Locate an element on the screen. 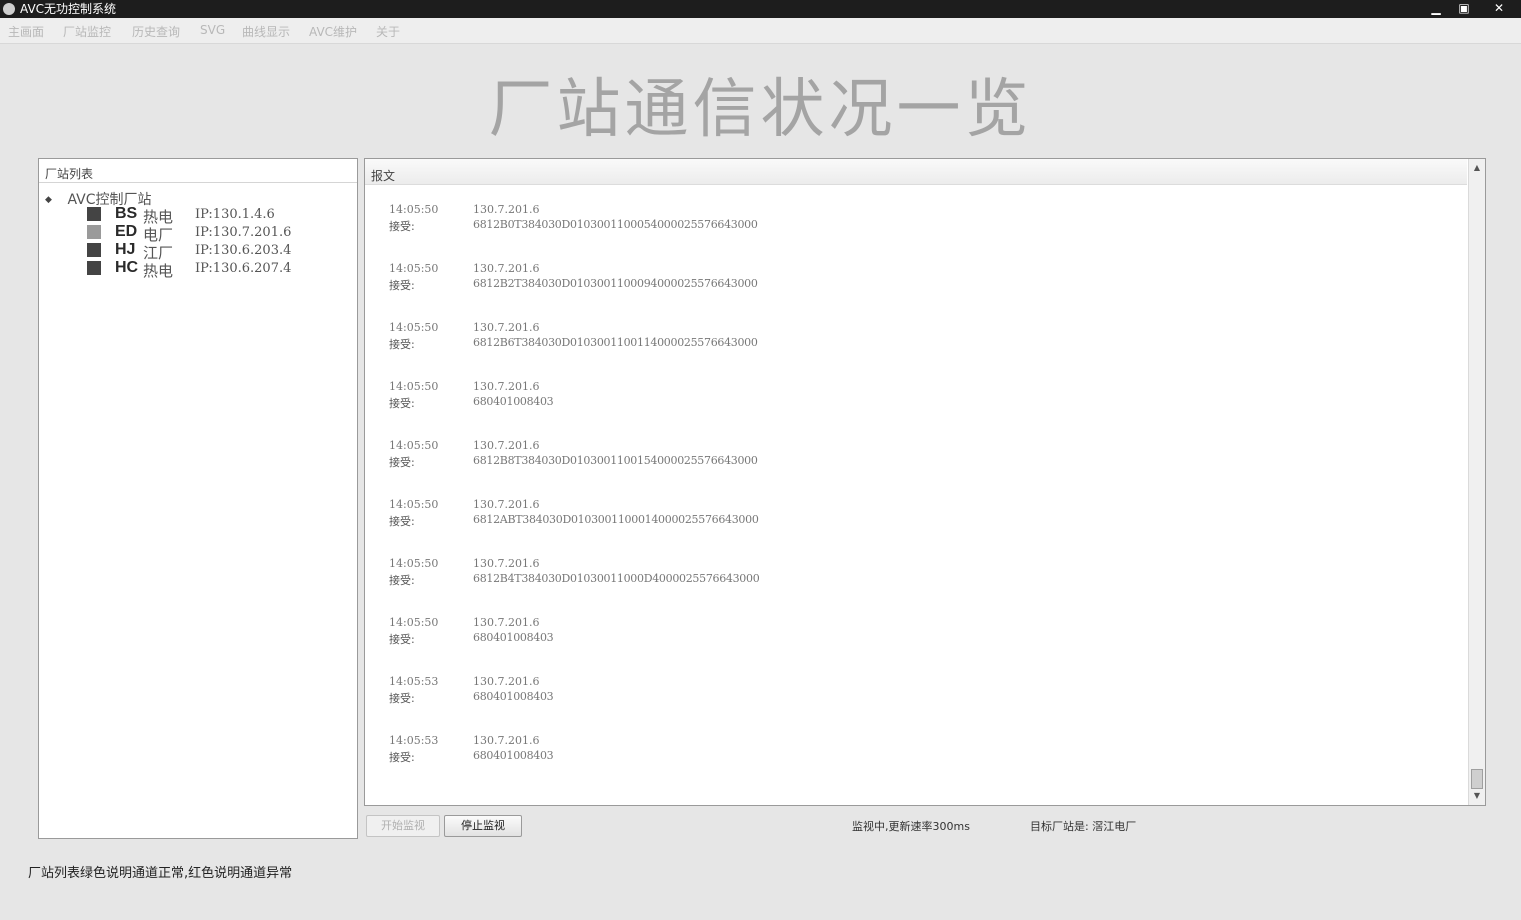  scroll-down-icon: ▼ is located at coordinates (1477, 796).